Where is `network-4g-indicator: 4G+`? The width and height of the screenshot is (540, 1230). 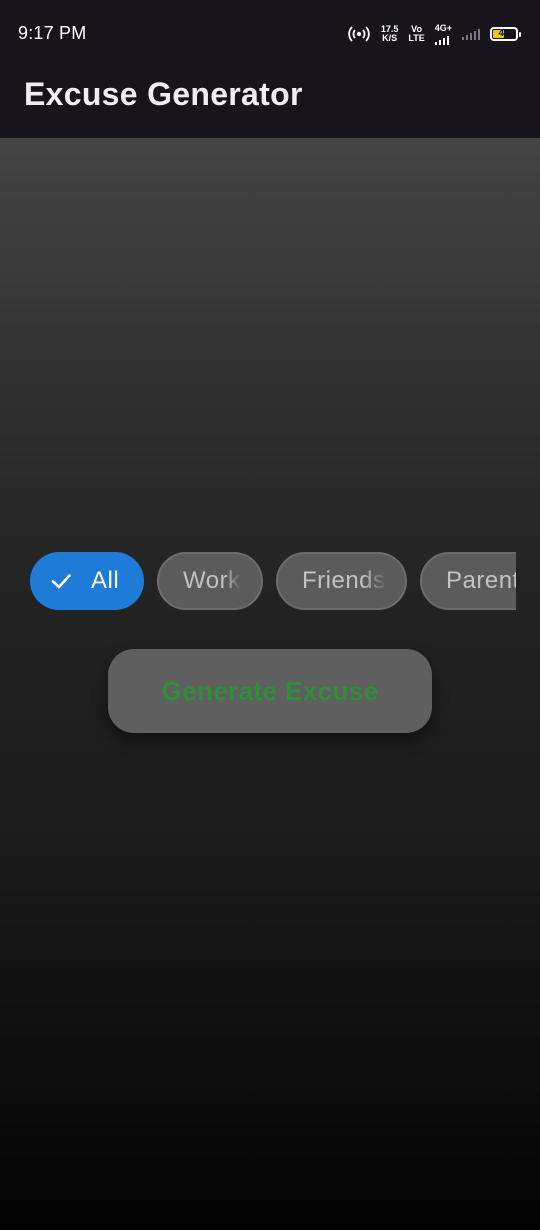
network-4g-indicator: 4G+ is located at coordinates (443, 33).